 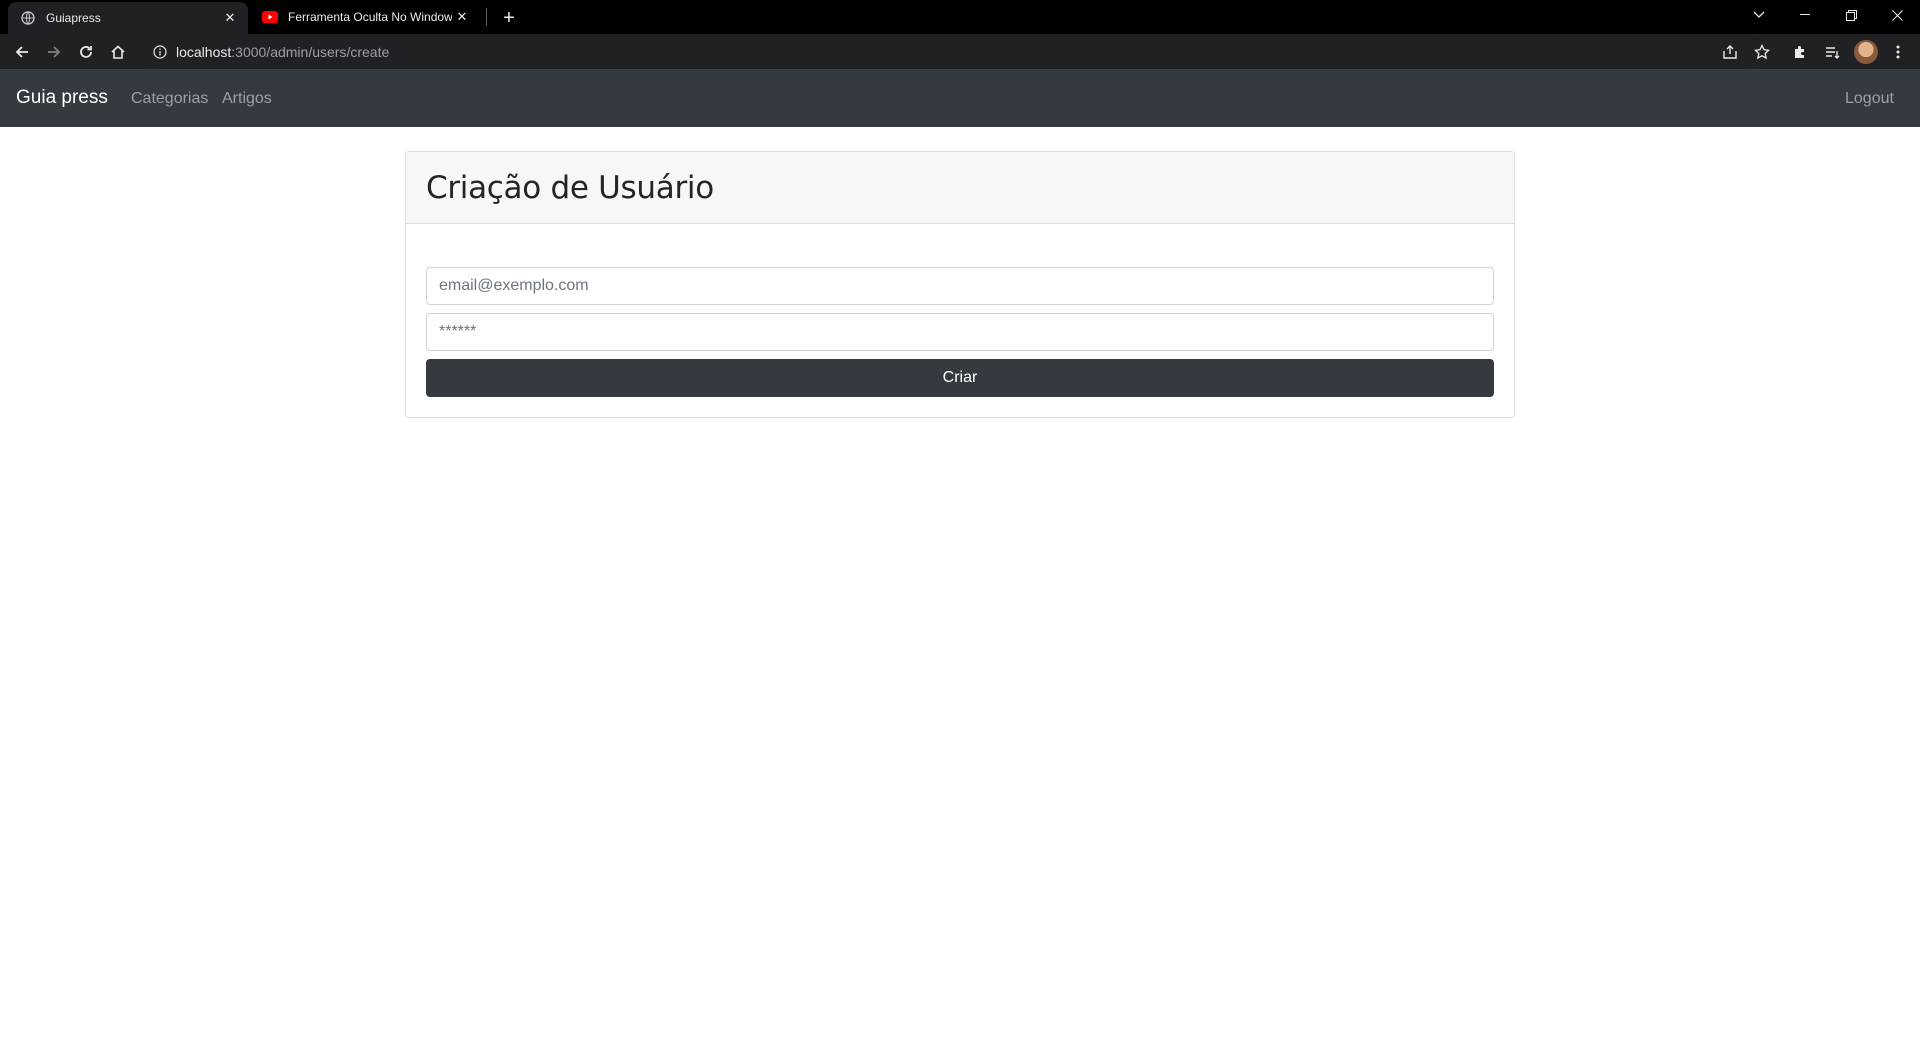 What do you see at coordinates (1762, 52) in the screenshot?
I see `star-icon` at bounding box center [1762, 52].